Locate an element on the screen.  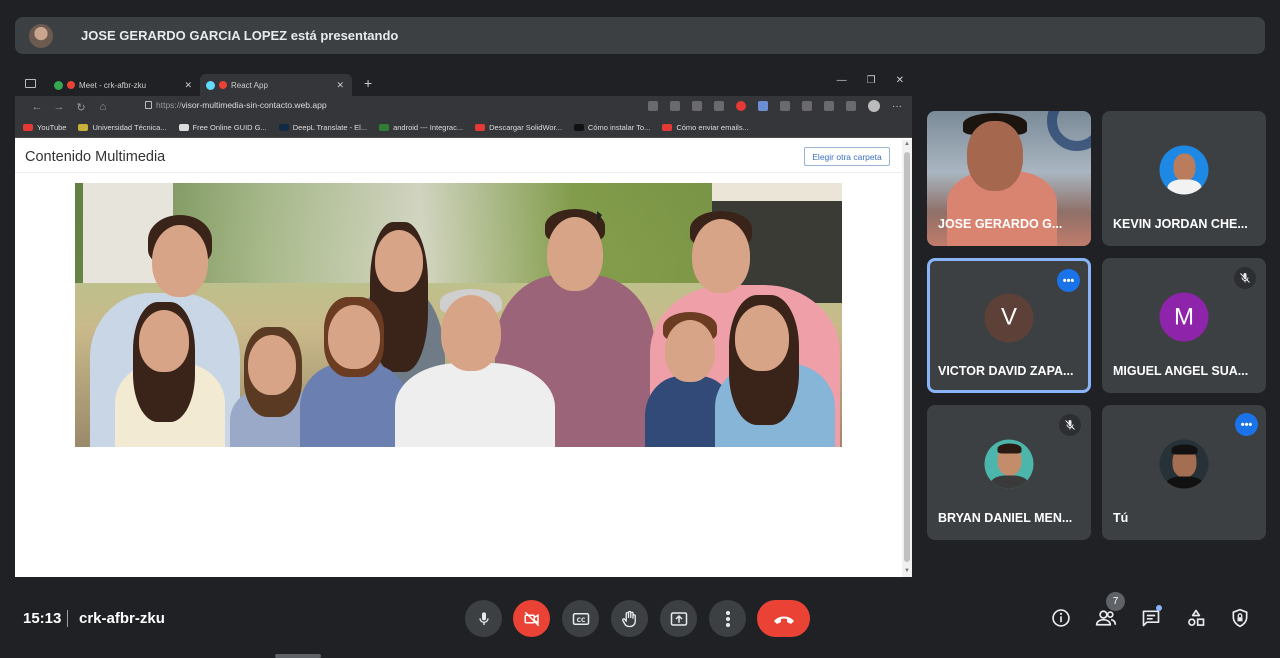
page-scrollbar: ▲ ▼ is located at coordinates (907, 358).